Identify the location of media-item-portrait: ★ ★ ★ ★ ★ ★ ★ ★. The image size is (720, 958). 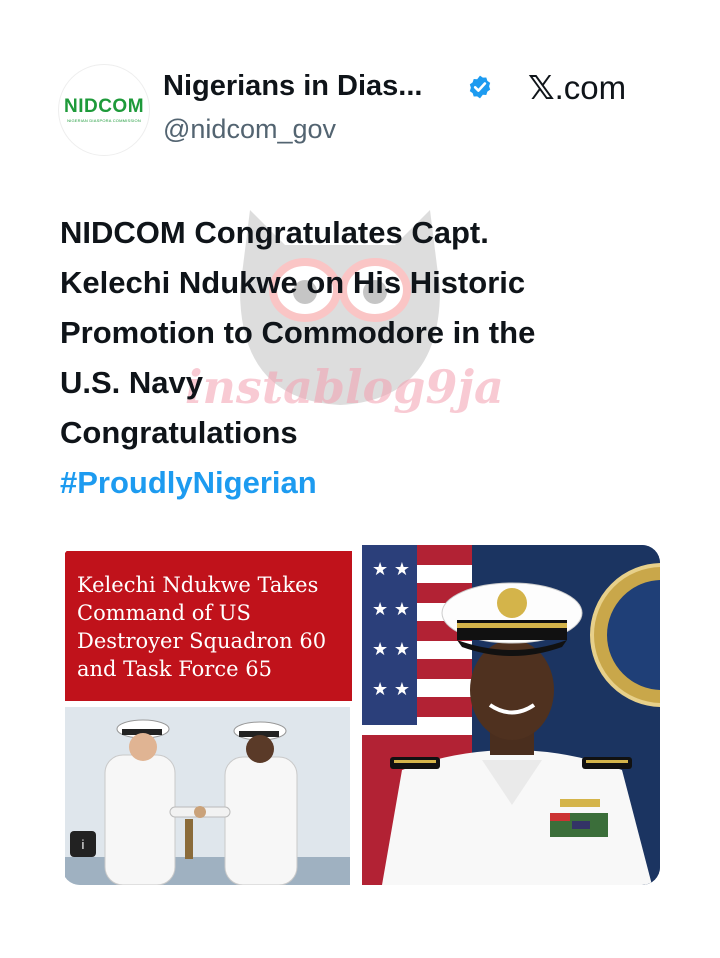
(511, 715).